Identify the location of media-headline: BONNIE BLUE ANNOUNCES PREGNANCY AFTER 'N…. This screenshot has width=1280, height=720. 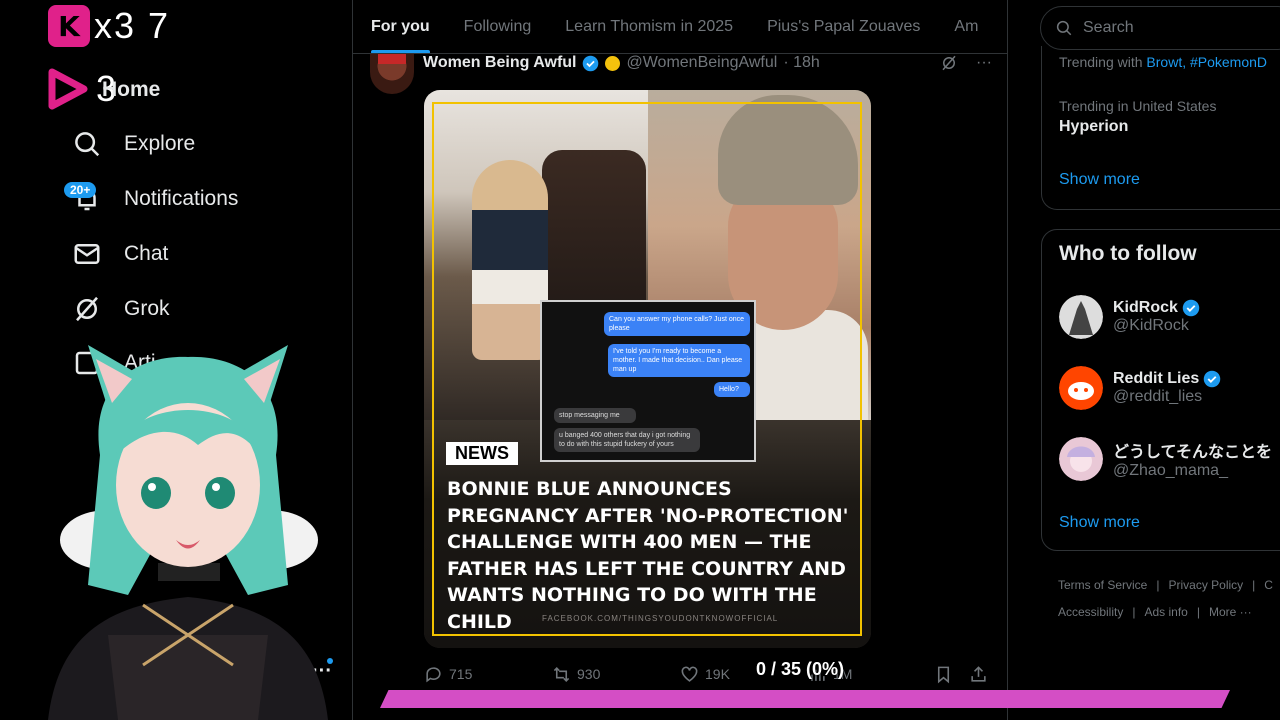
(648, 555).